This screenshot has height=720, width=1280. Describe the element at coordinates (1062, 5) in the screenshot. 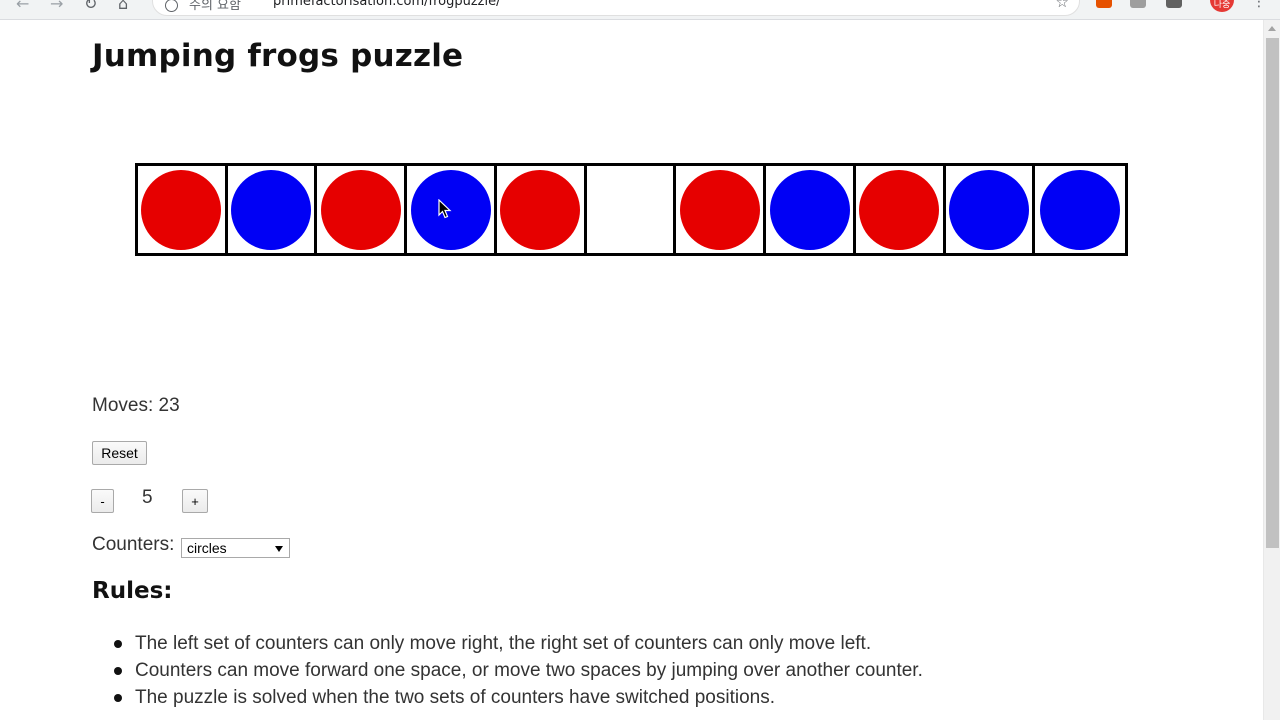

I see `bookmark-star-icon: ☆` at that location.